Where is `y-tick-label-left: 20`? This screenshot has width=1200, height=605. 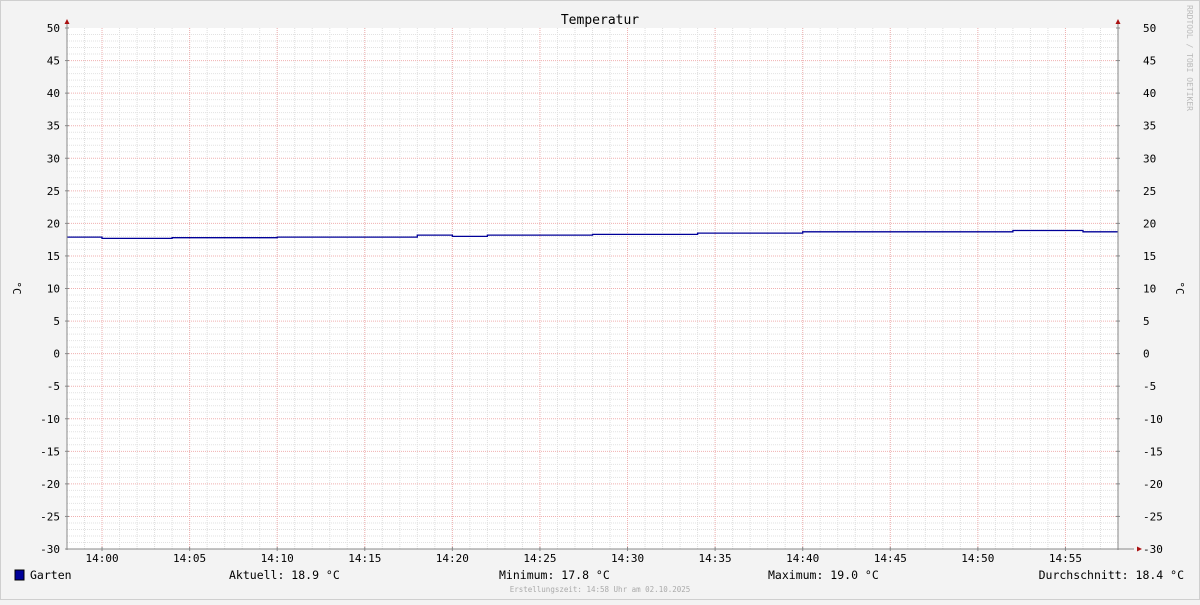 y-tick-label-left: 20 is located at coordinates (53, 223).